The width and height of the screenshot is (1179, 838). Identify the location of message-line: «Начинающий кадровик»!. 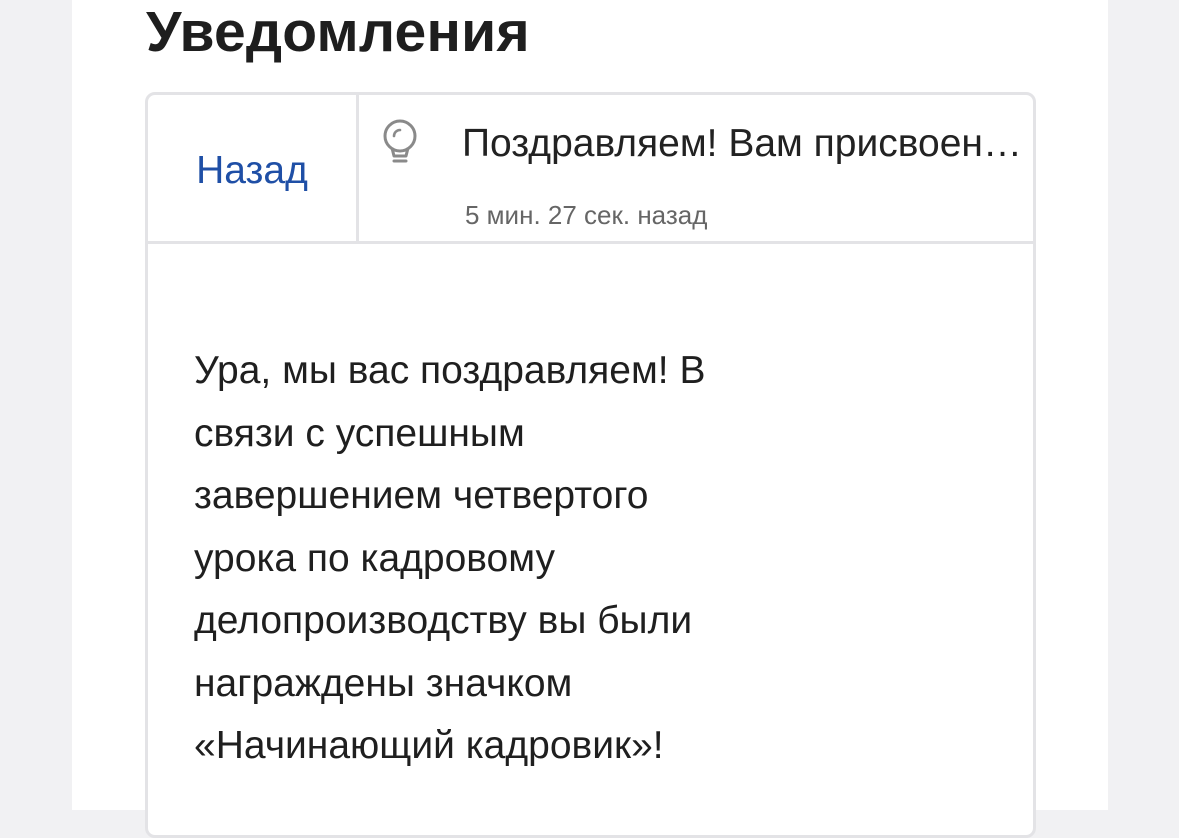
(429, 745).